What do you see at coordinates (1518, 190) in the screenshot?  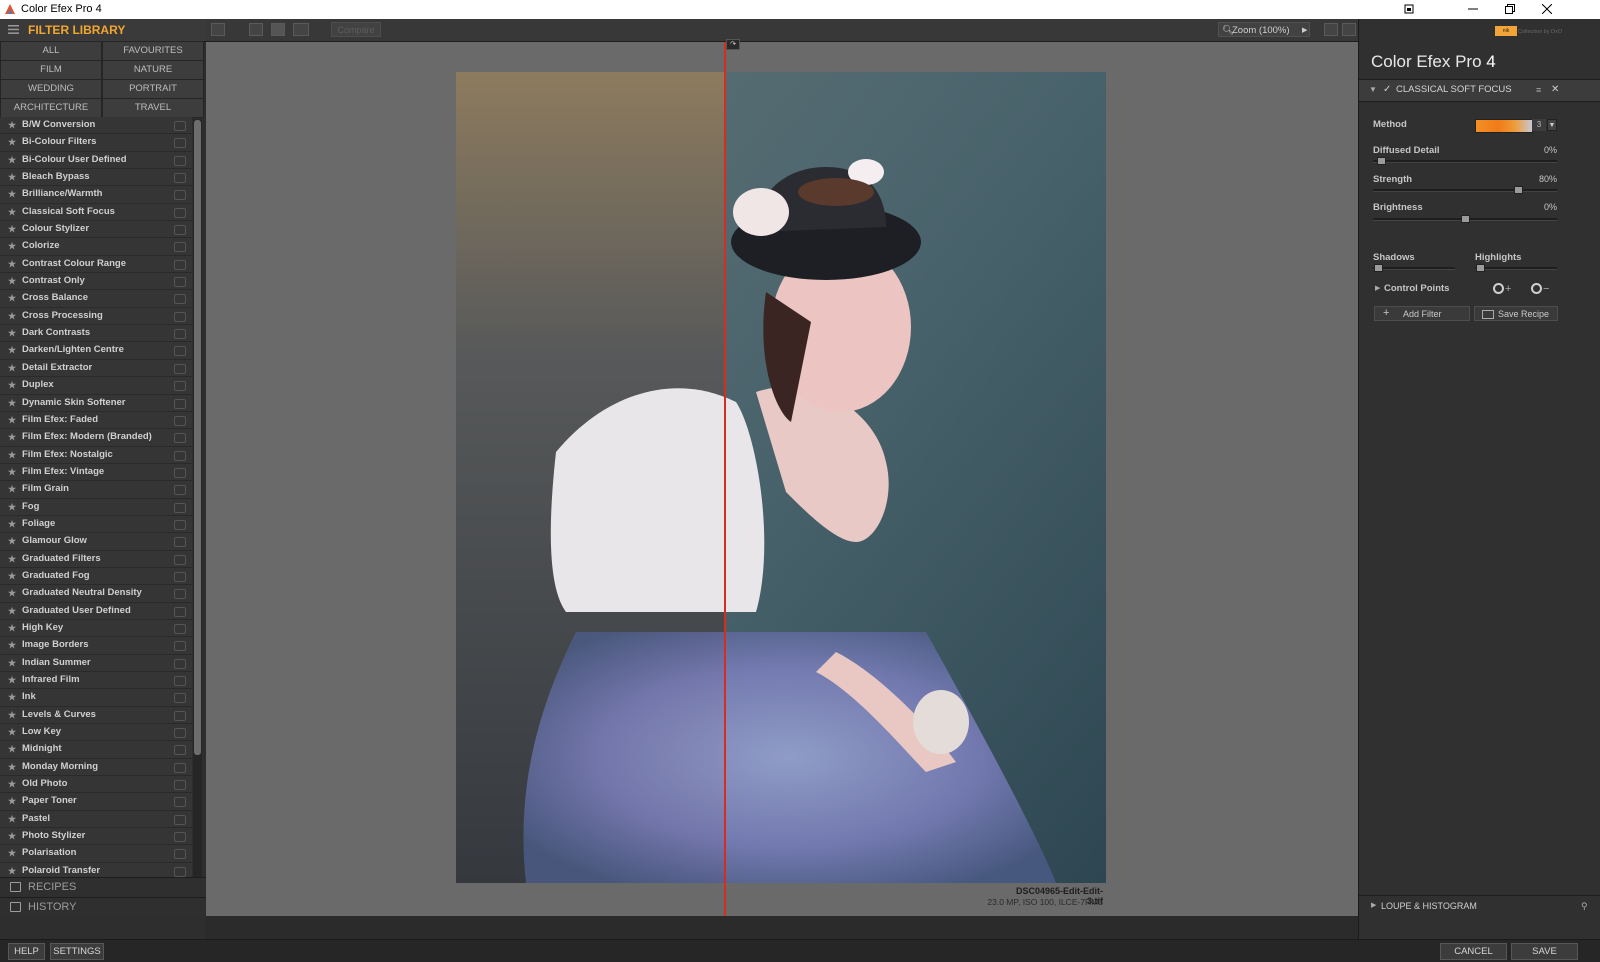 I see `strength-thumb` at bounding box center [1518, 190].